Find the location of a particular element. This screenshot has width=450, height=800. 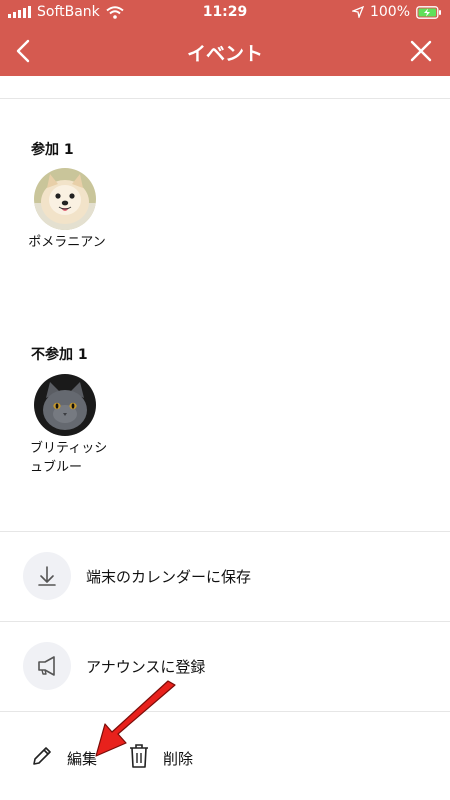

avatar-british-blue is located at coordinates (65, 405).